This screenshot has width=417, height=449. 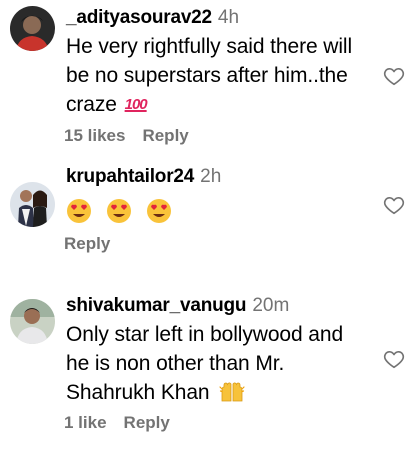 I want to click on username: _adityasourav22, so click(x=139, y=17).